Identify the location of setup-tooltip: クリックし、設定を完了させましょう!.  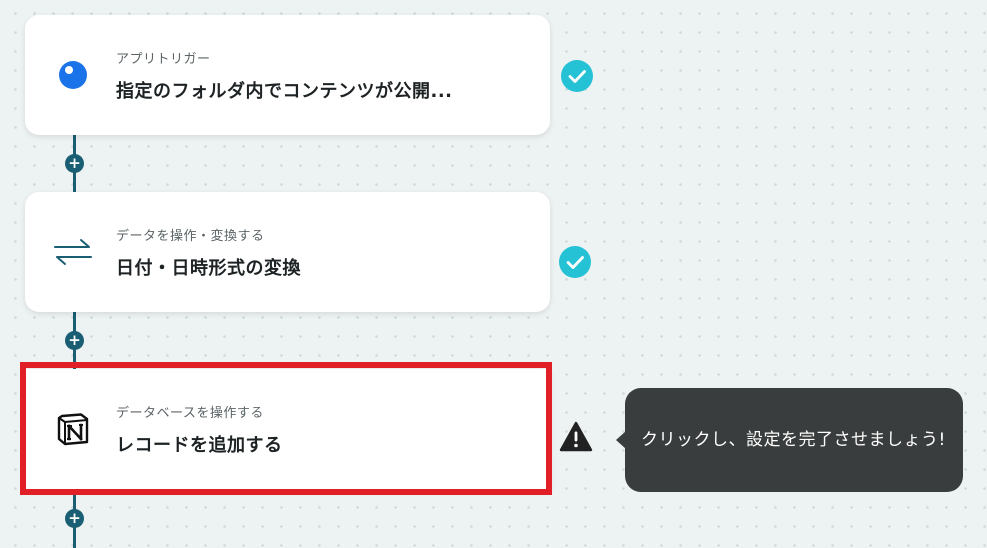
(789, 440).